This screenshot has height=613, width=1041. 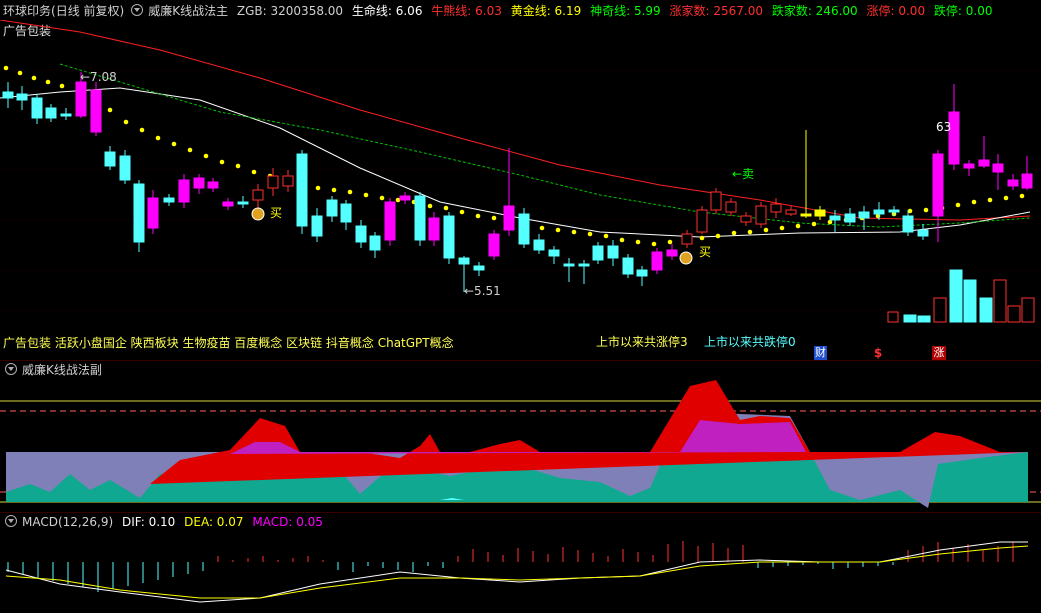 What do you see at coordinates (27, 11) in the screenshot?
I see `stock-name: 环球印务` at bounding box center [27, 11].